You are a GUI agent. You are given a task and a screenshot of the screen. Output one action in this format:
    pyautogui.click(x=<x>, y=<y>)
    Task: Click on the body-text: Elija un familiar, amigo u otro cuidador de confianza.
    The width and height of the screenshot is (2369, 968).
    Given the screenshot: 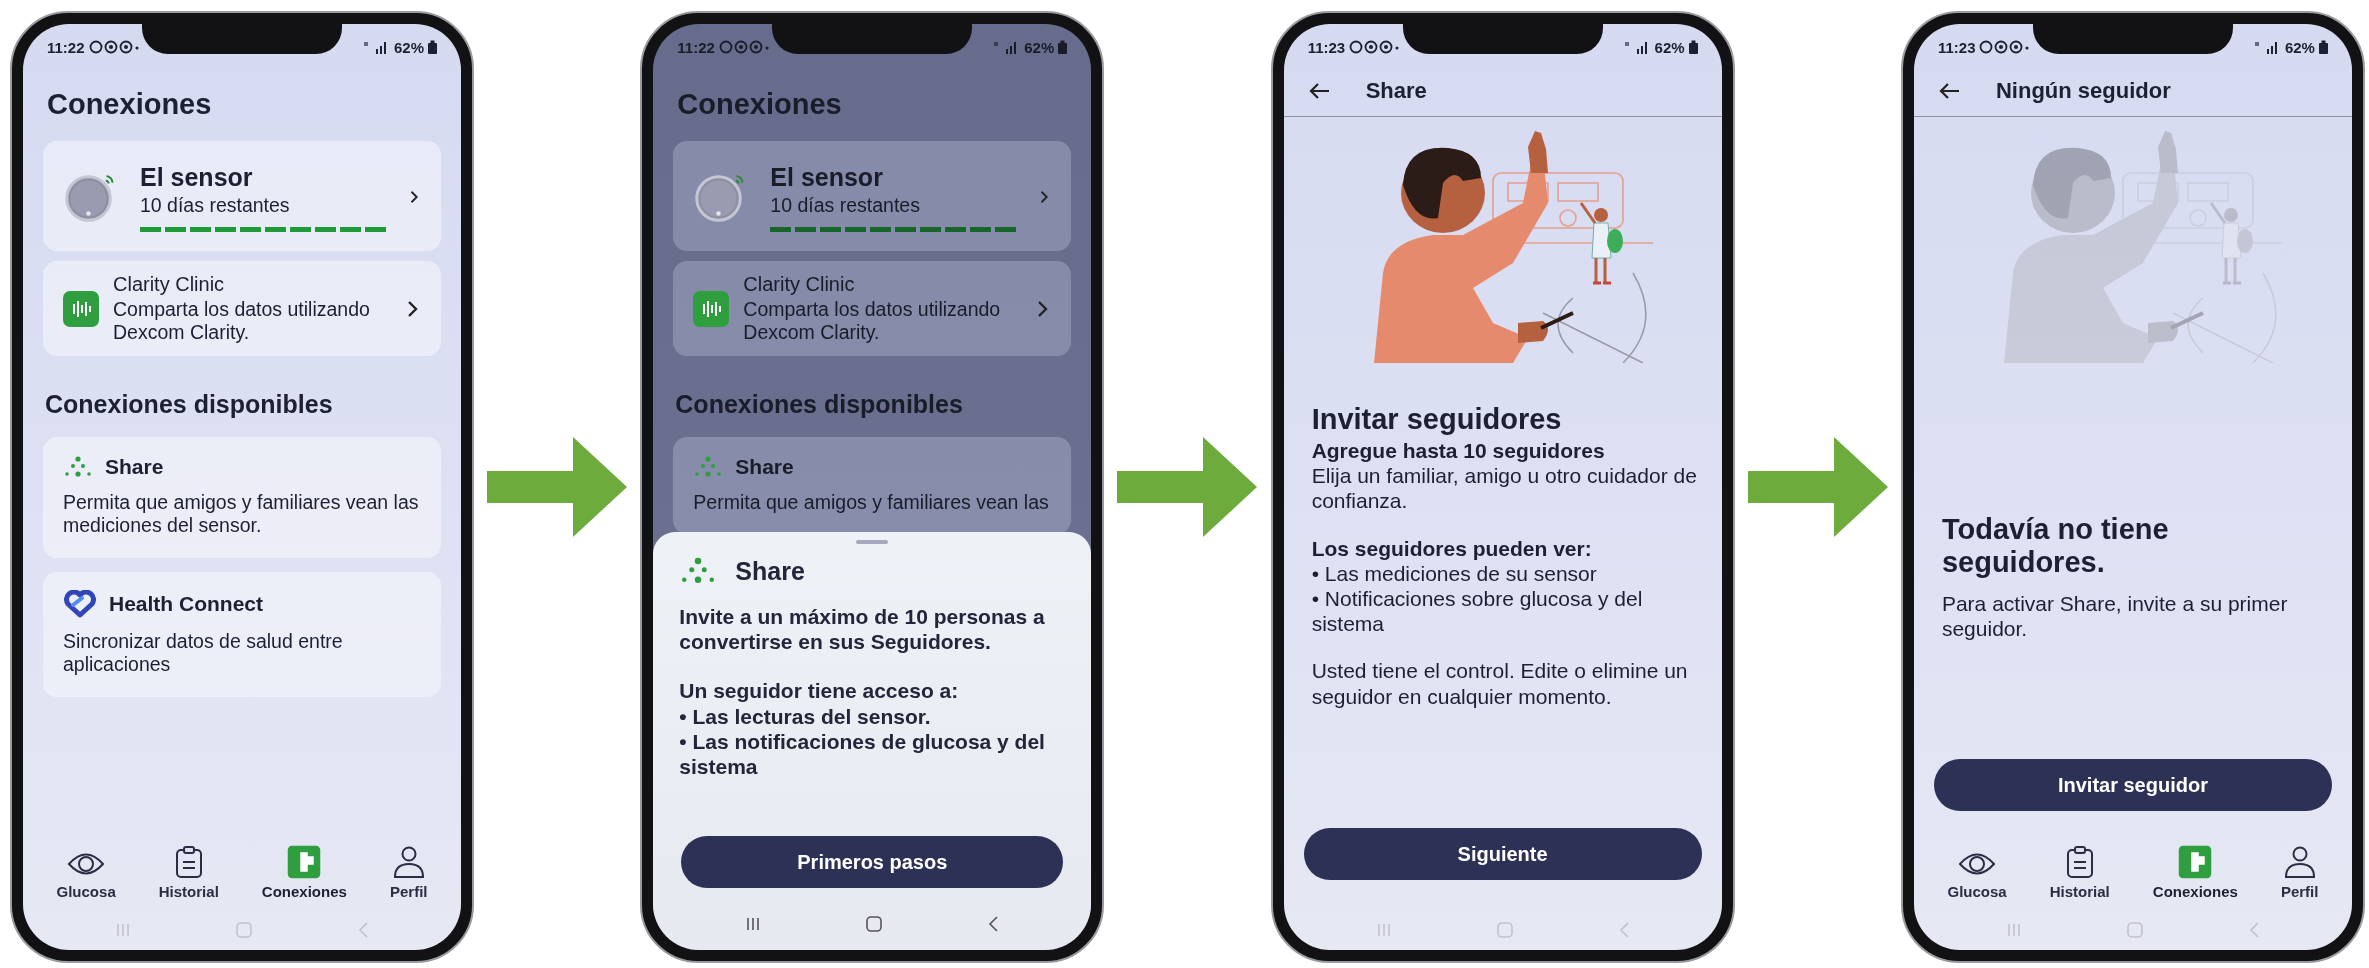 What is the action you would take?
    pyautogui.click(x=1504, y=488)
    